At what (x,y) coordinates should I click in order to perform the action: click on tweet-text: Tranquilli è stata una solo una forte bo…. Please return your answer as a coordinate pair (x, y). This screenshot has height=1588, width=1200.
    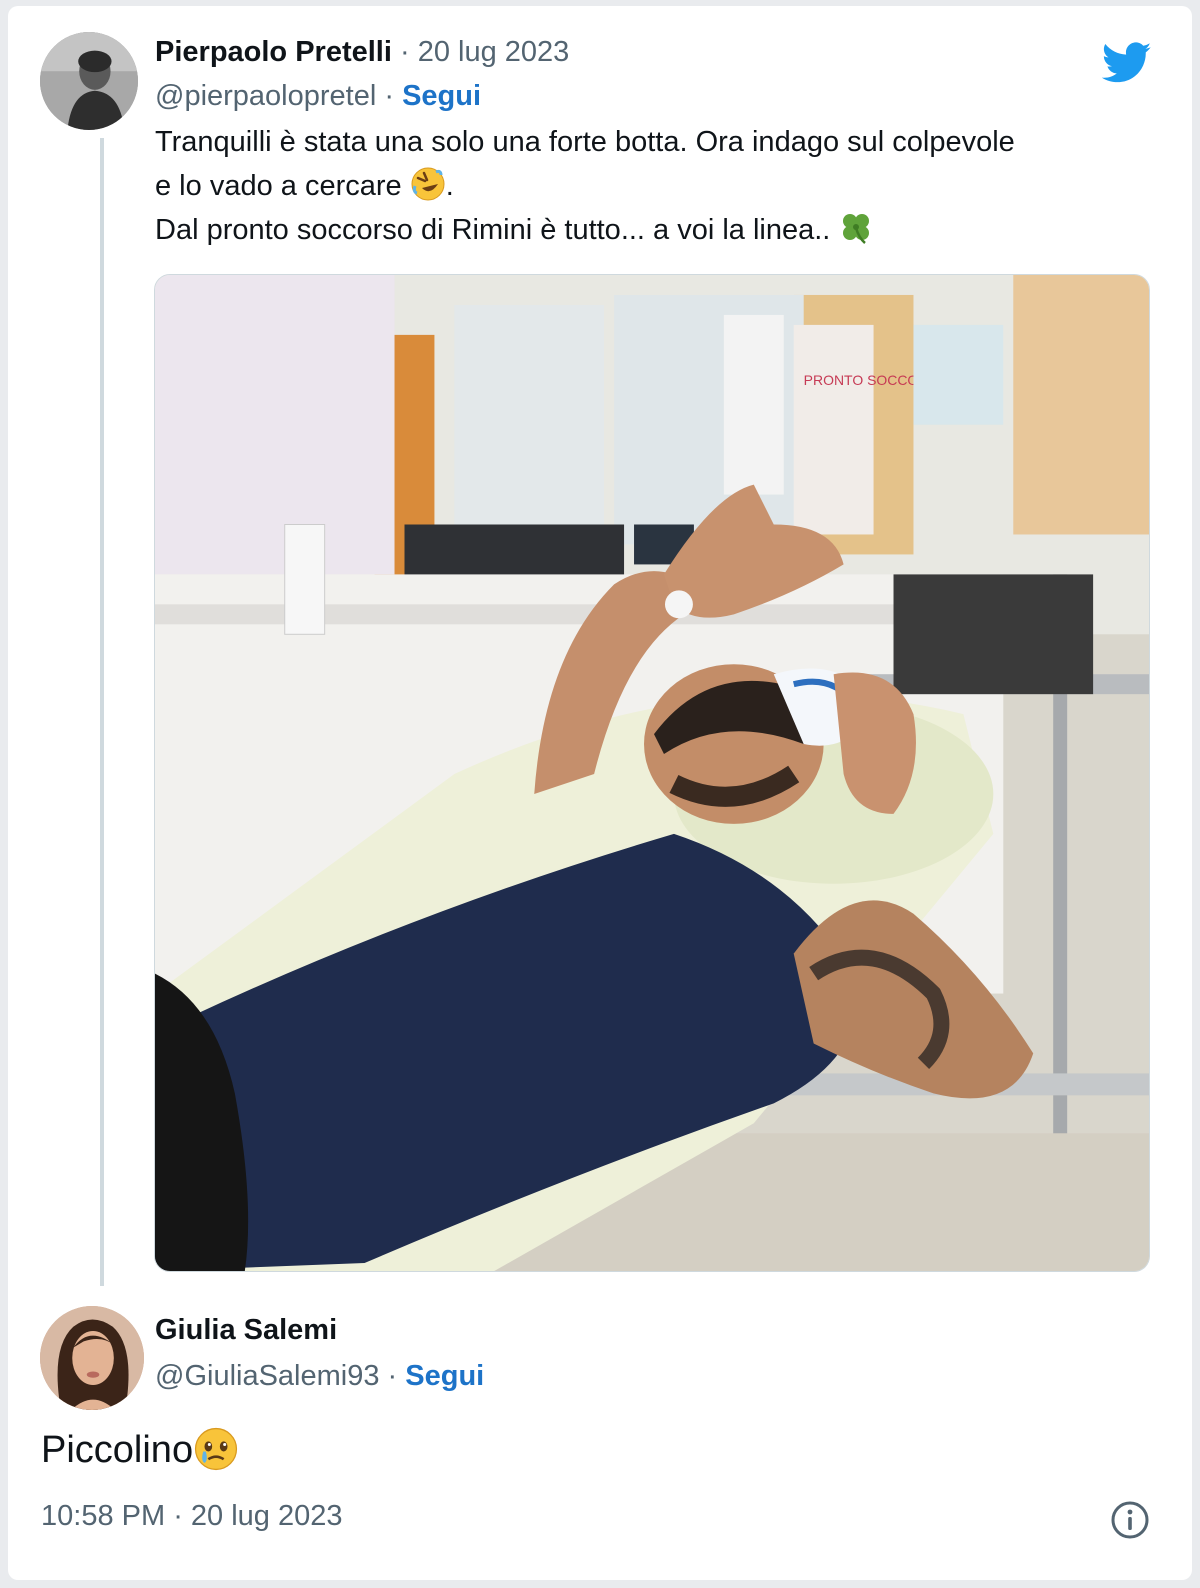
    Looking at the image, I should click on (665, 186).